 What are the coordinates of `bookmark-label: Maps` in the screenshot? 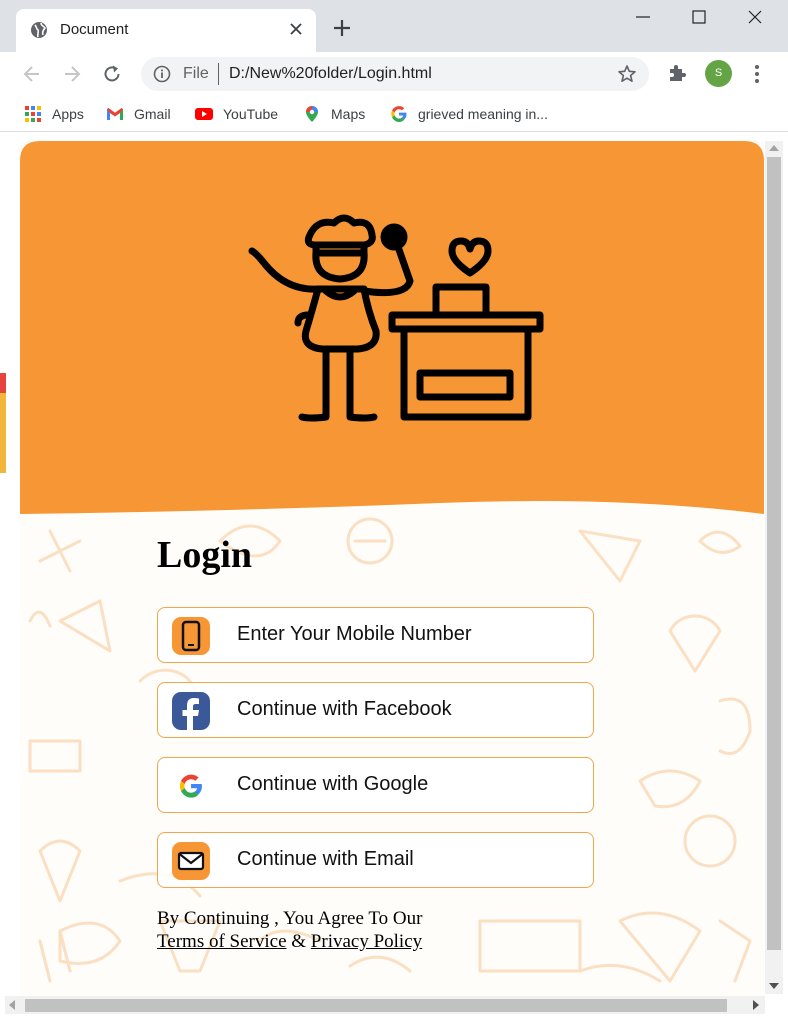 It's located at (348, 114).